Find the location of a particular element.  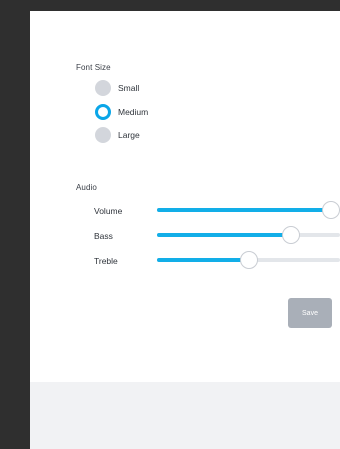

settings-footer is located at coordinates (185, 415).